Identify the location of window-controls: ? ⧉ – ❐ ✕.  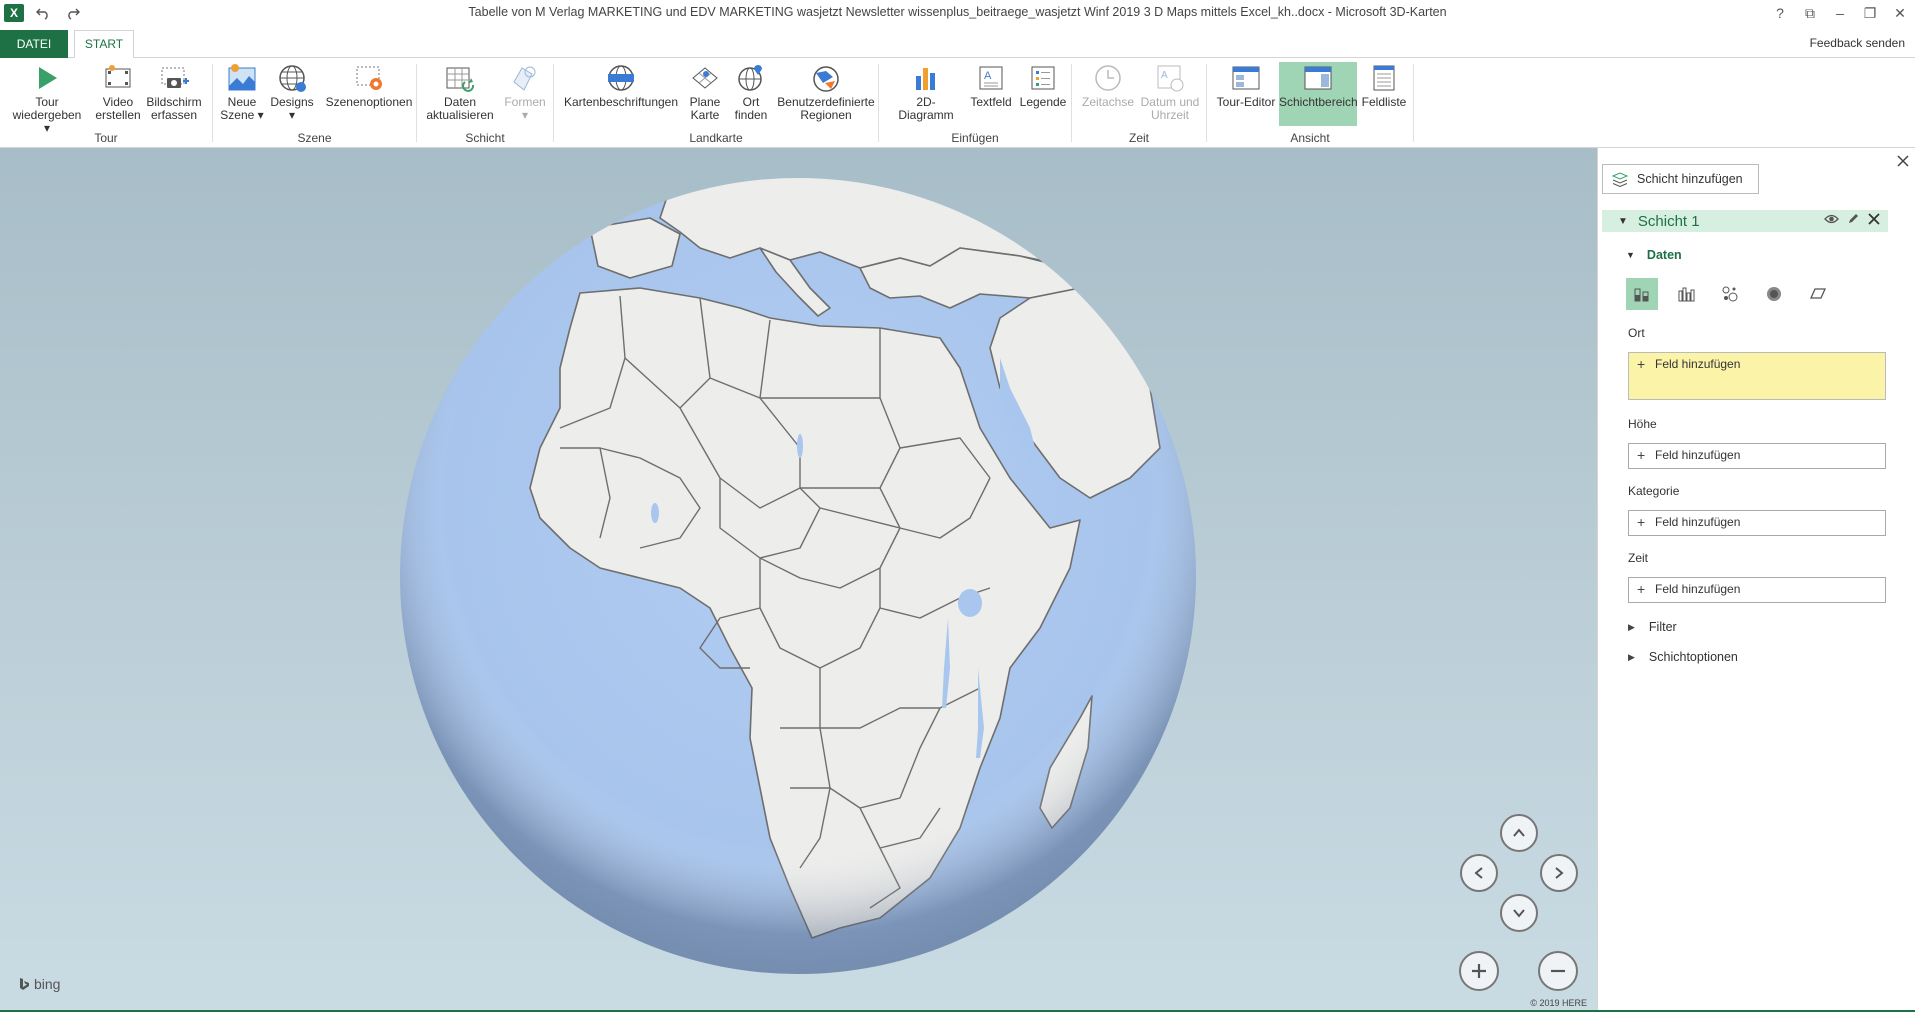
(1840, 13).